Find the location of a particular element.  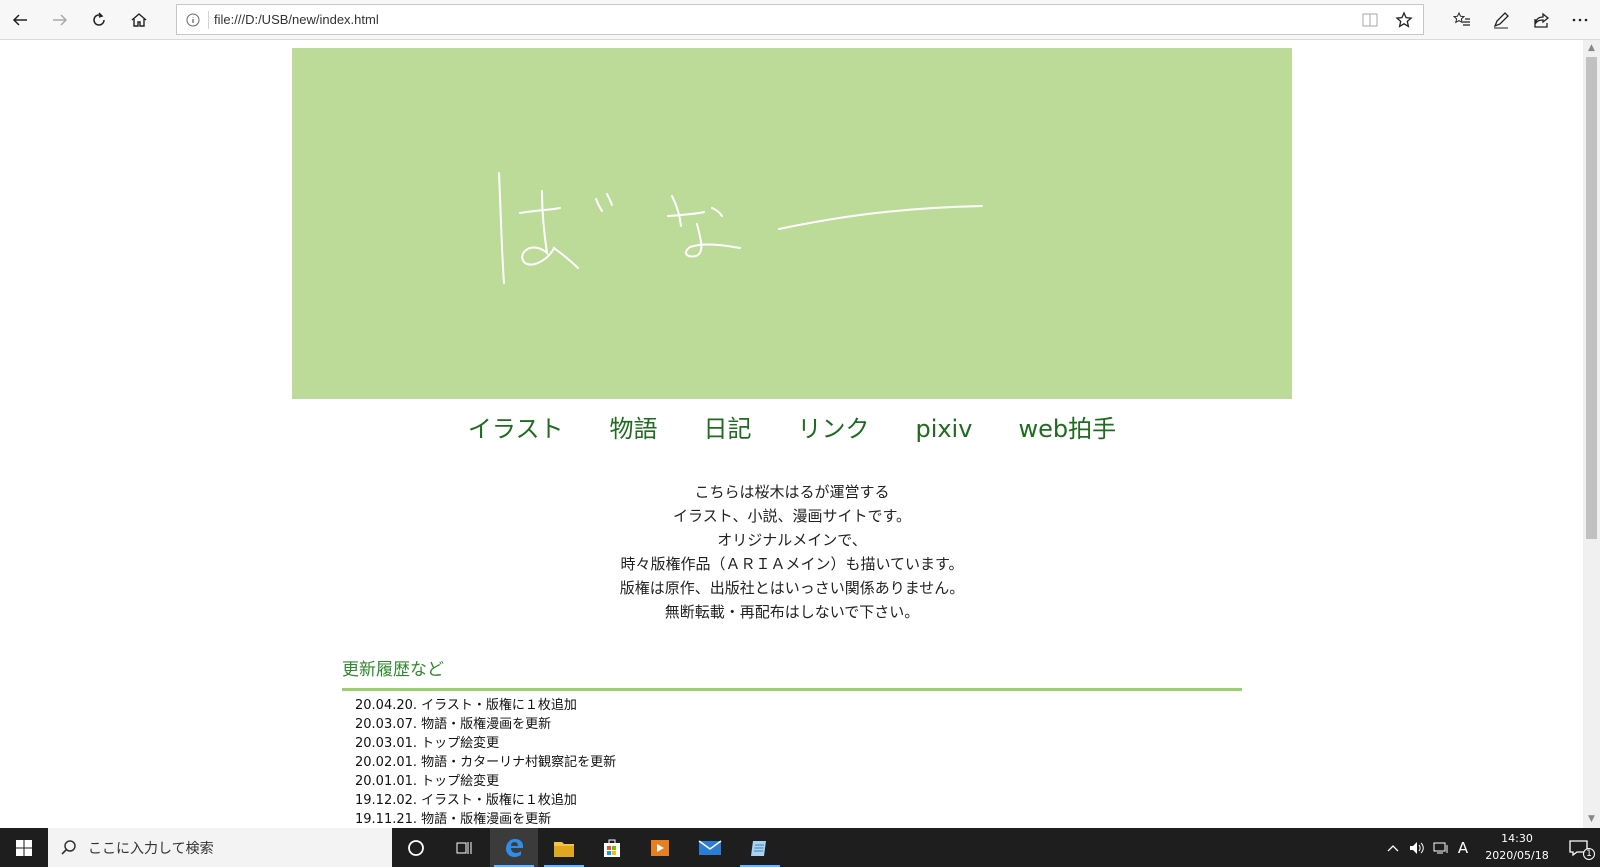

nav-link-illust: イラスト is located at coordinates (516, 429).